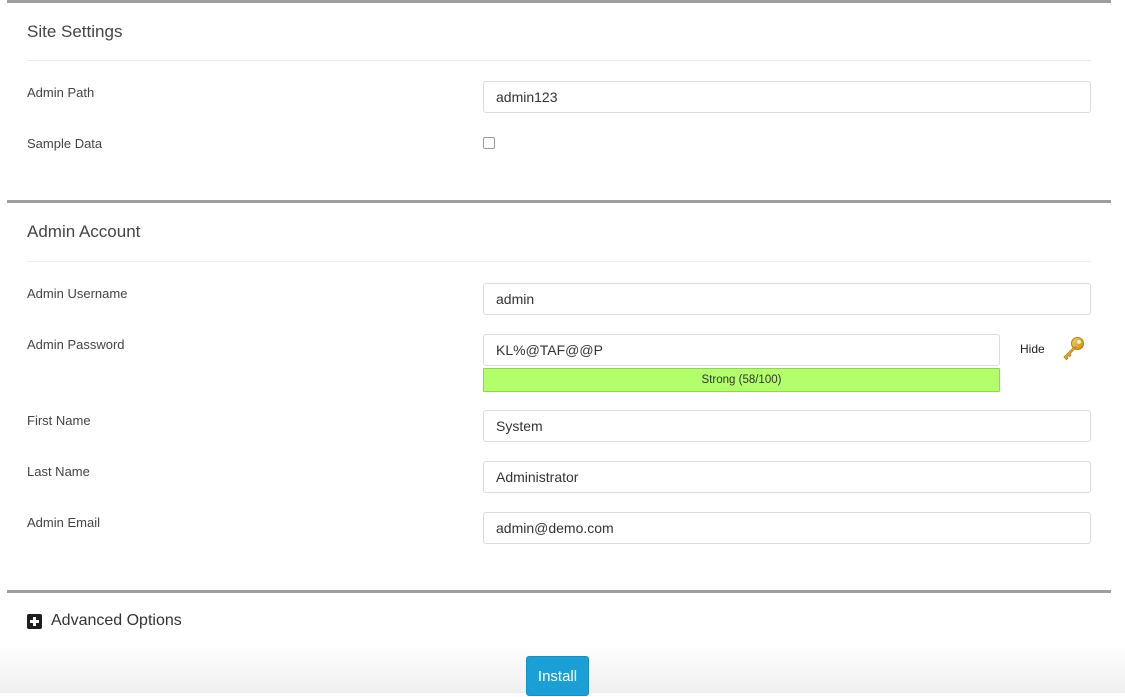 The image size is (1125, 697). I want to click on install-button: Install, so click(557, 676).